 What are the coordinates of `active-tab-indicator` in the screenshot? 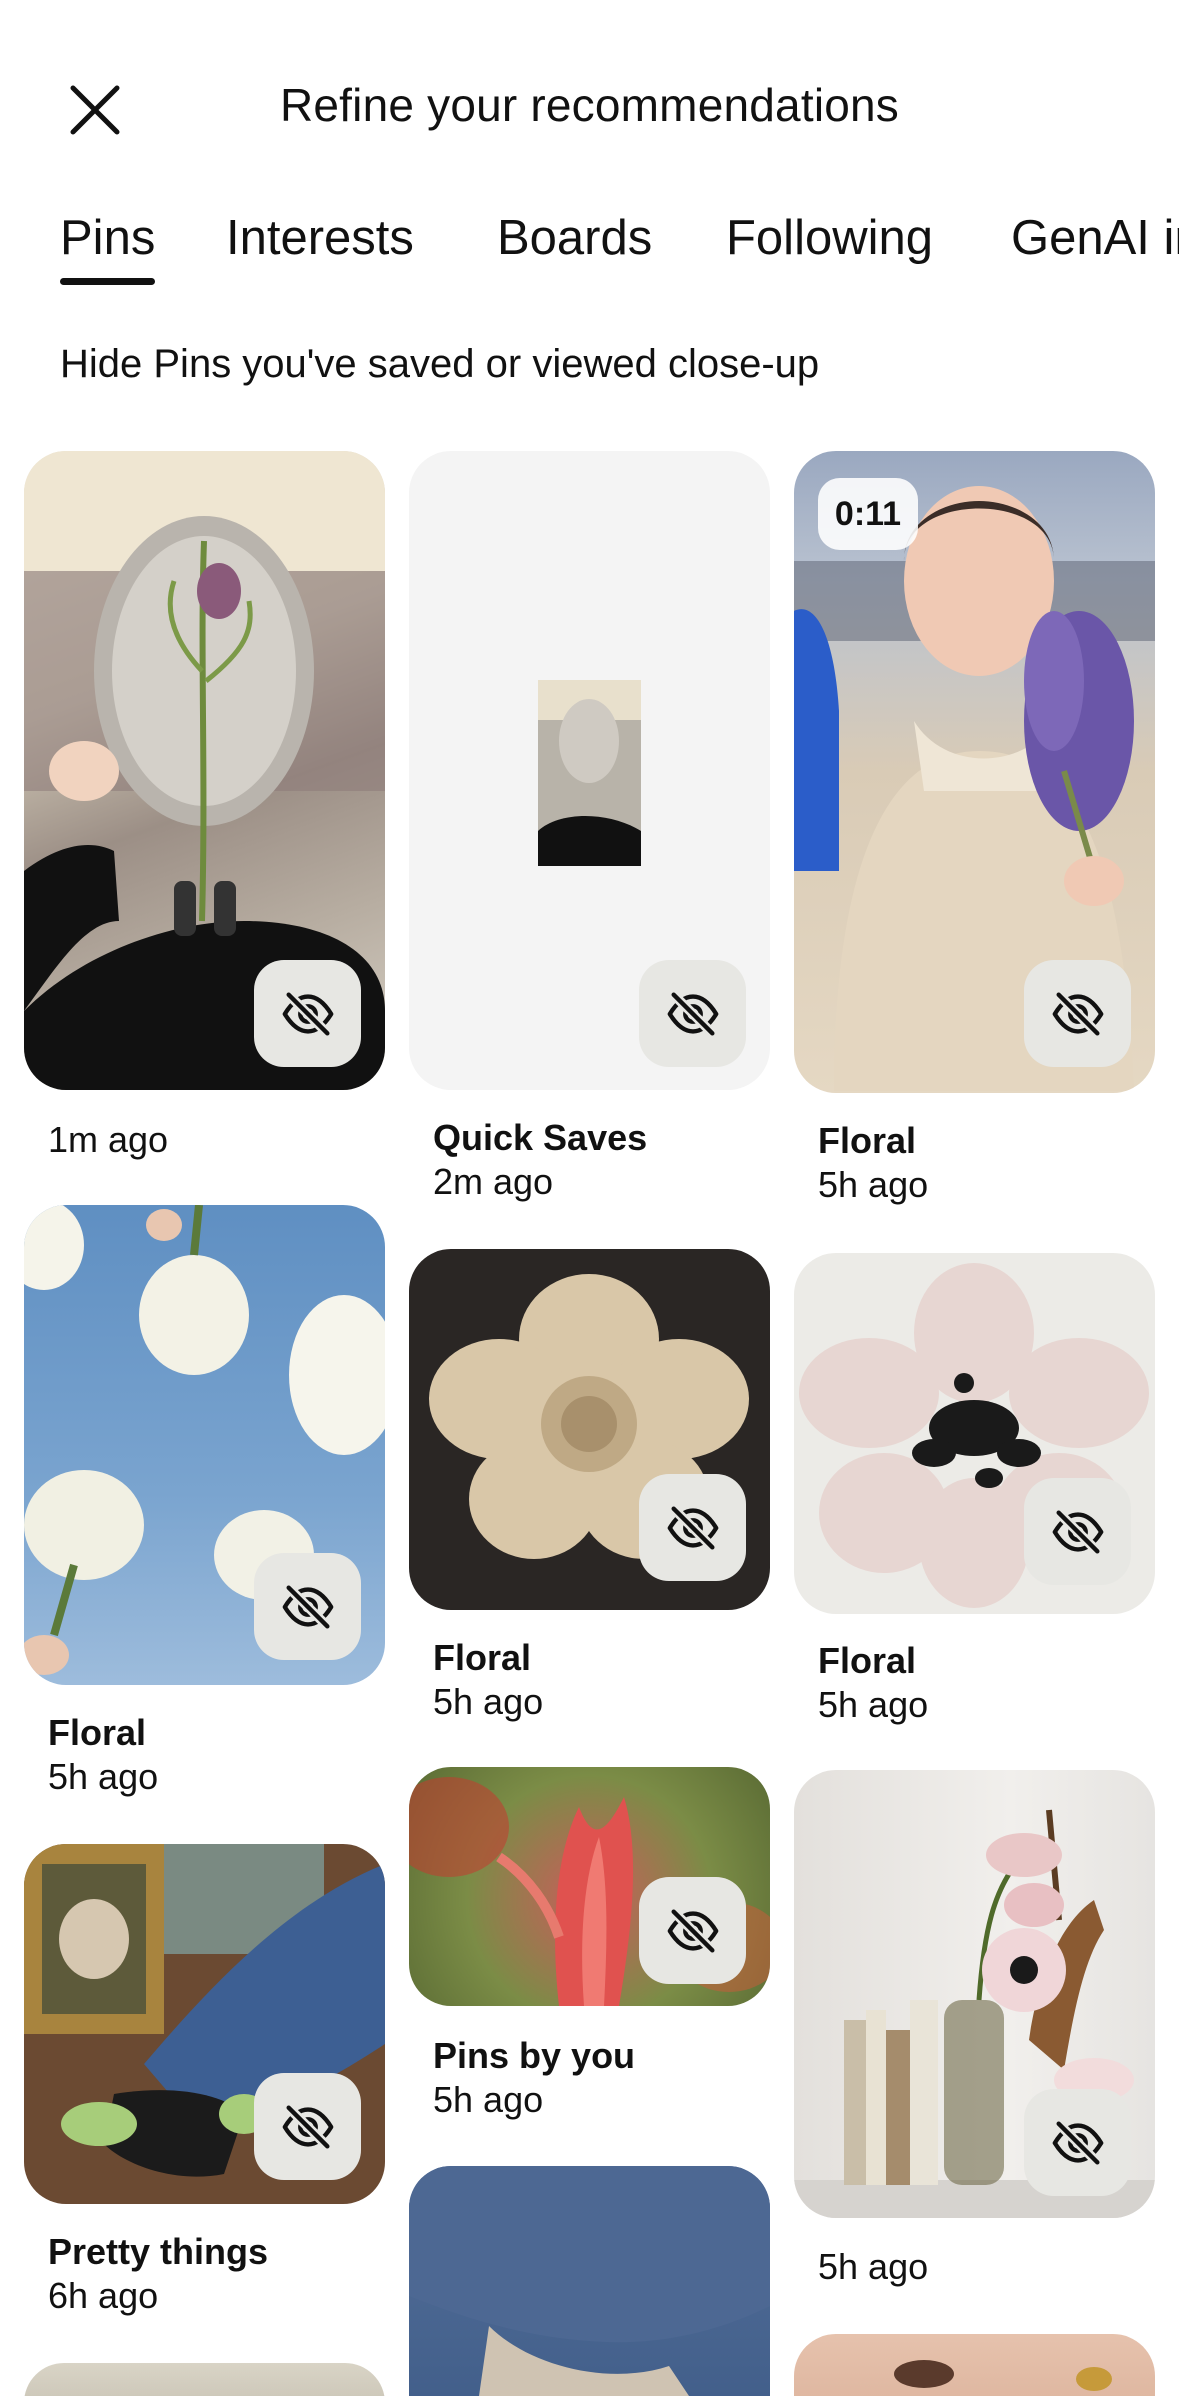 It's located at (107, 281).